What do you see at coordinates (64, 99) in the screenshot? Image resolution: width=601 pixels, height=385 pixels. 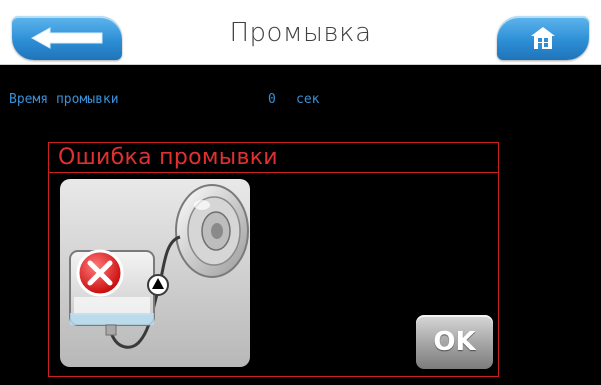 I see `flush-time-label: Время промывки` at bounding box center [64, 99].